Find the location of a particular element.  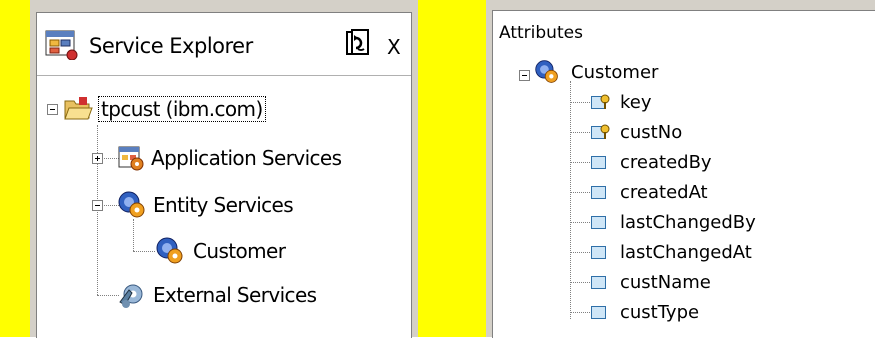

service-explorer-icon is located at coordinates (62, 47).